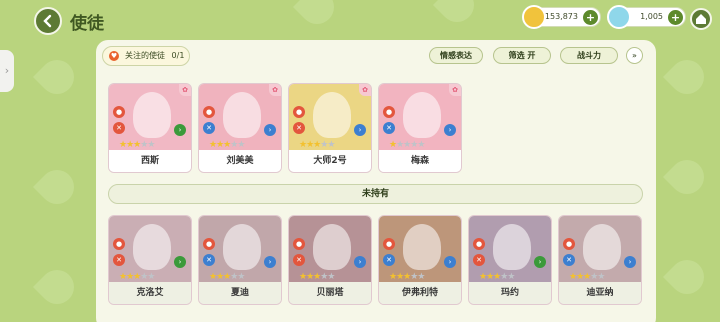 The height and width of the screenshot is (322, 720). What do you see at coordinates (675, 17) in the screenshot?
I see `add-gems-button: +` at bounding box center [675, 17].